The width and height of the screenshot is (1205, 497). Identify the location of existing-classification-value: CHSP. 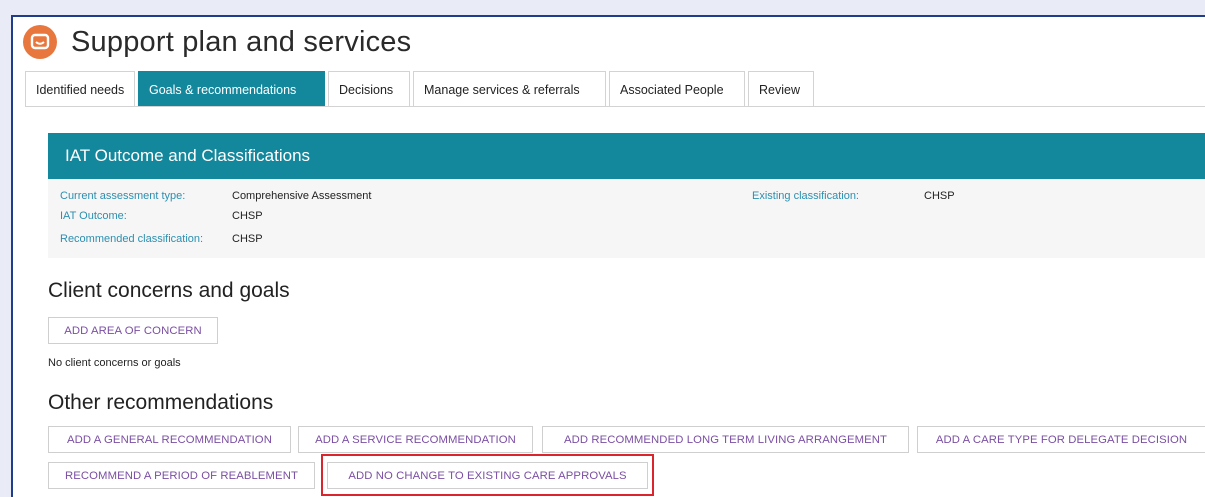
(939, 196).